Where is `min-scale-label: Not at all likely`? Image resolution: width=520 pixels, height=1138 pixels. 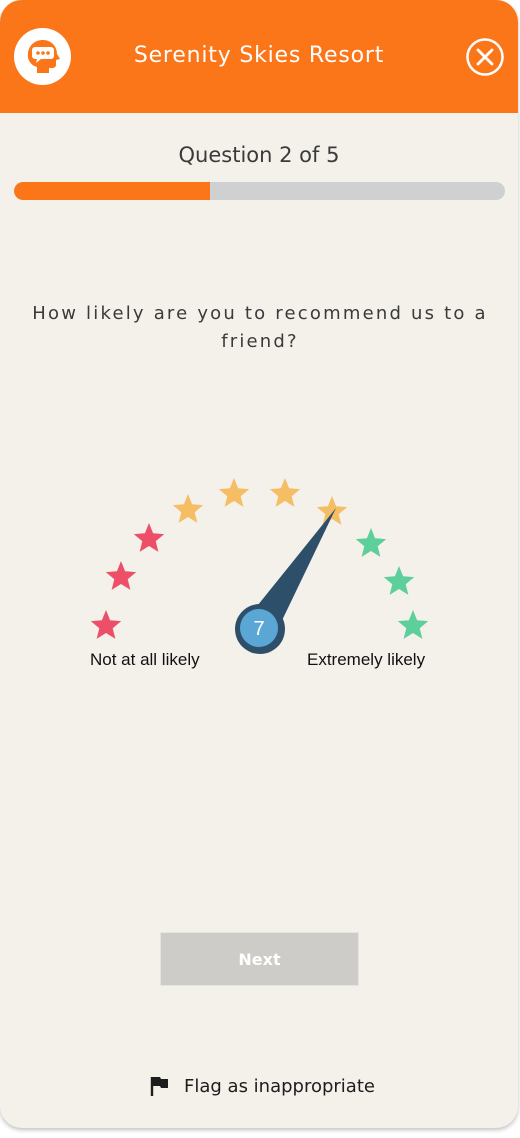
min-scale-label: Not at all likely is located at coordinates (145, 659).